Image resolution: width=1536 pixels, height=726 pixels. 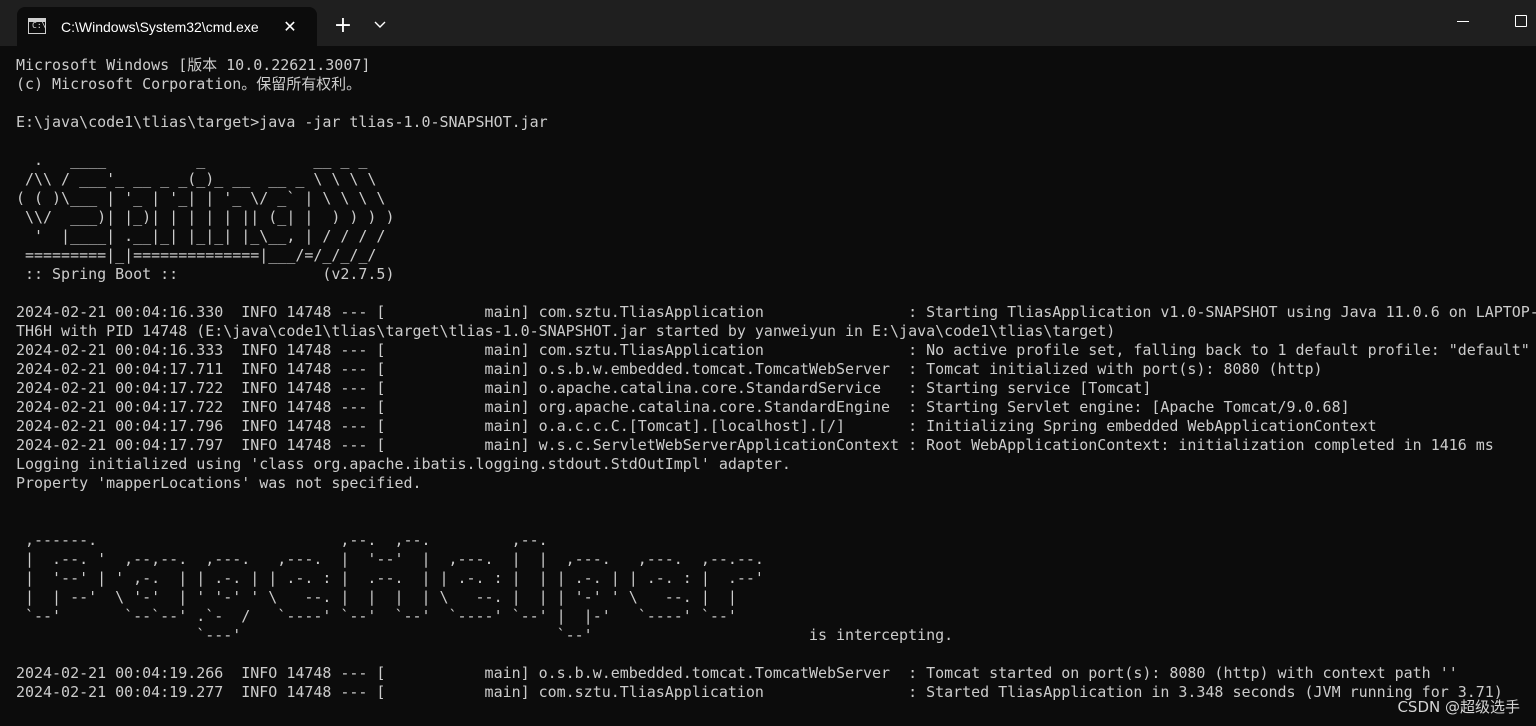 I want to click on tab-cmd: C:\ C:\Windows\System32\cmd.exe ✕, so click(x=167, y=26).